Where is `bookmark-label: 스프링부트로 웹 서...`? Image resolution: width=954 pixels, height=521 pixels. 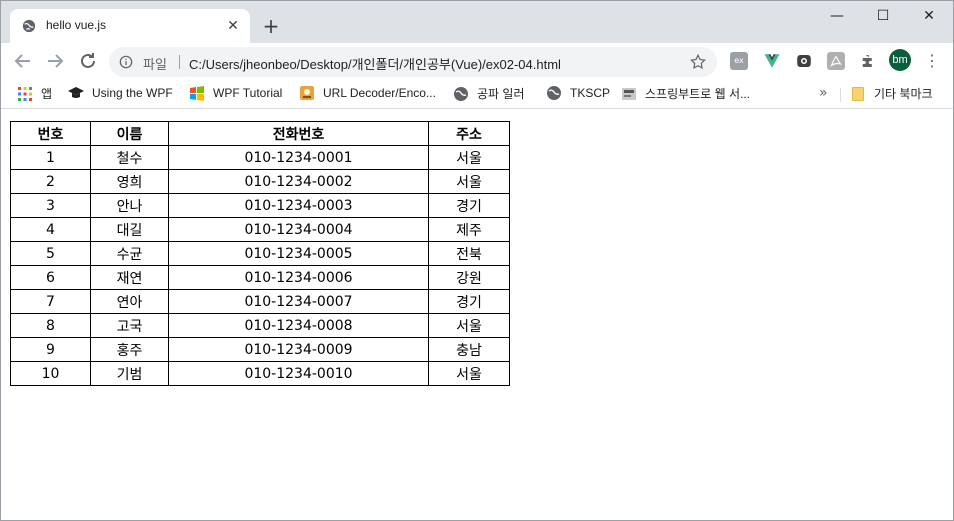
bookmark-label: 스프링부트로 웹 서... is located at coordinates (697, 94).